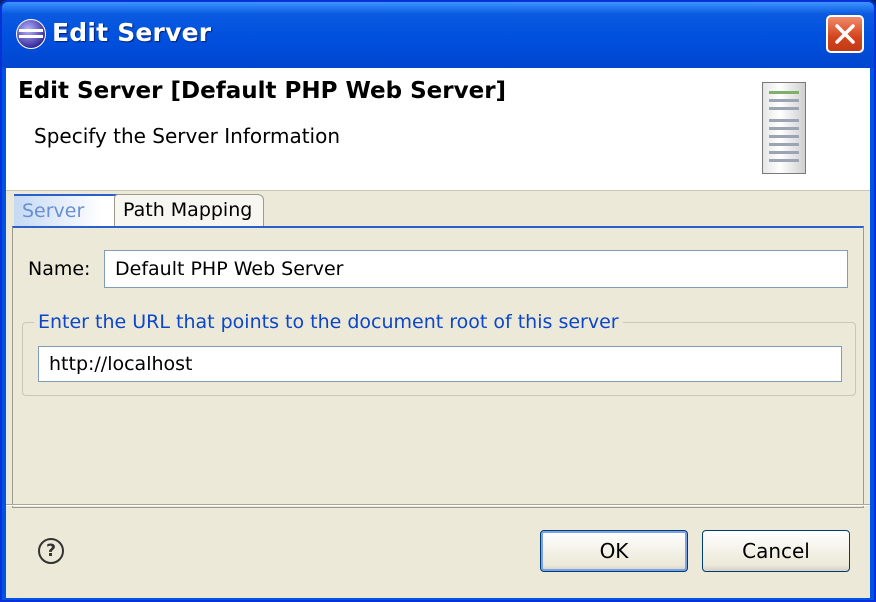  What do you see at coordinates (438, 210) in the screenshot?
I see `tab-bar: Server Path Mapping` at bounding box center [438, 210].